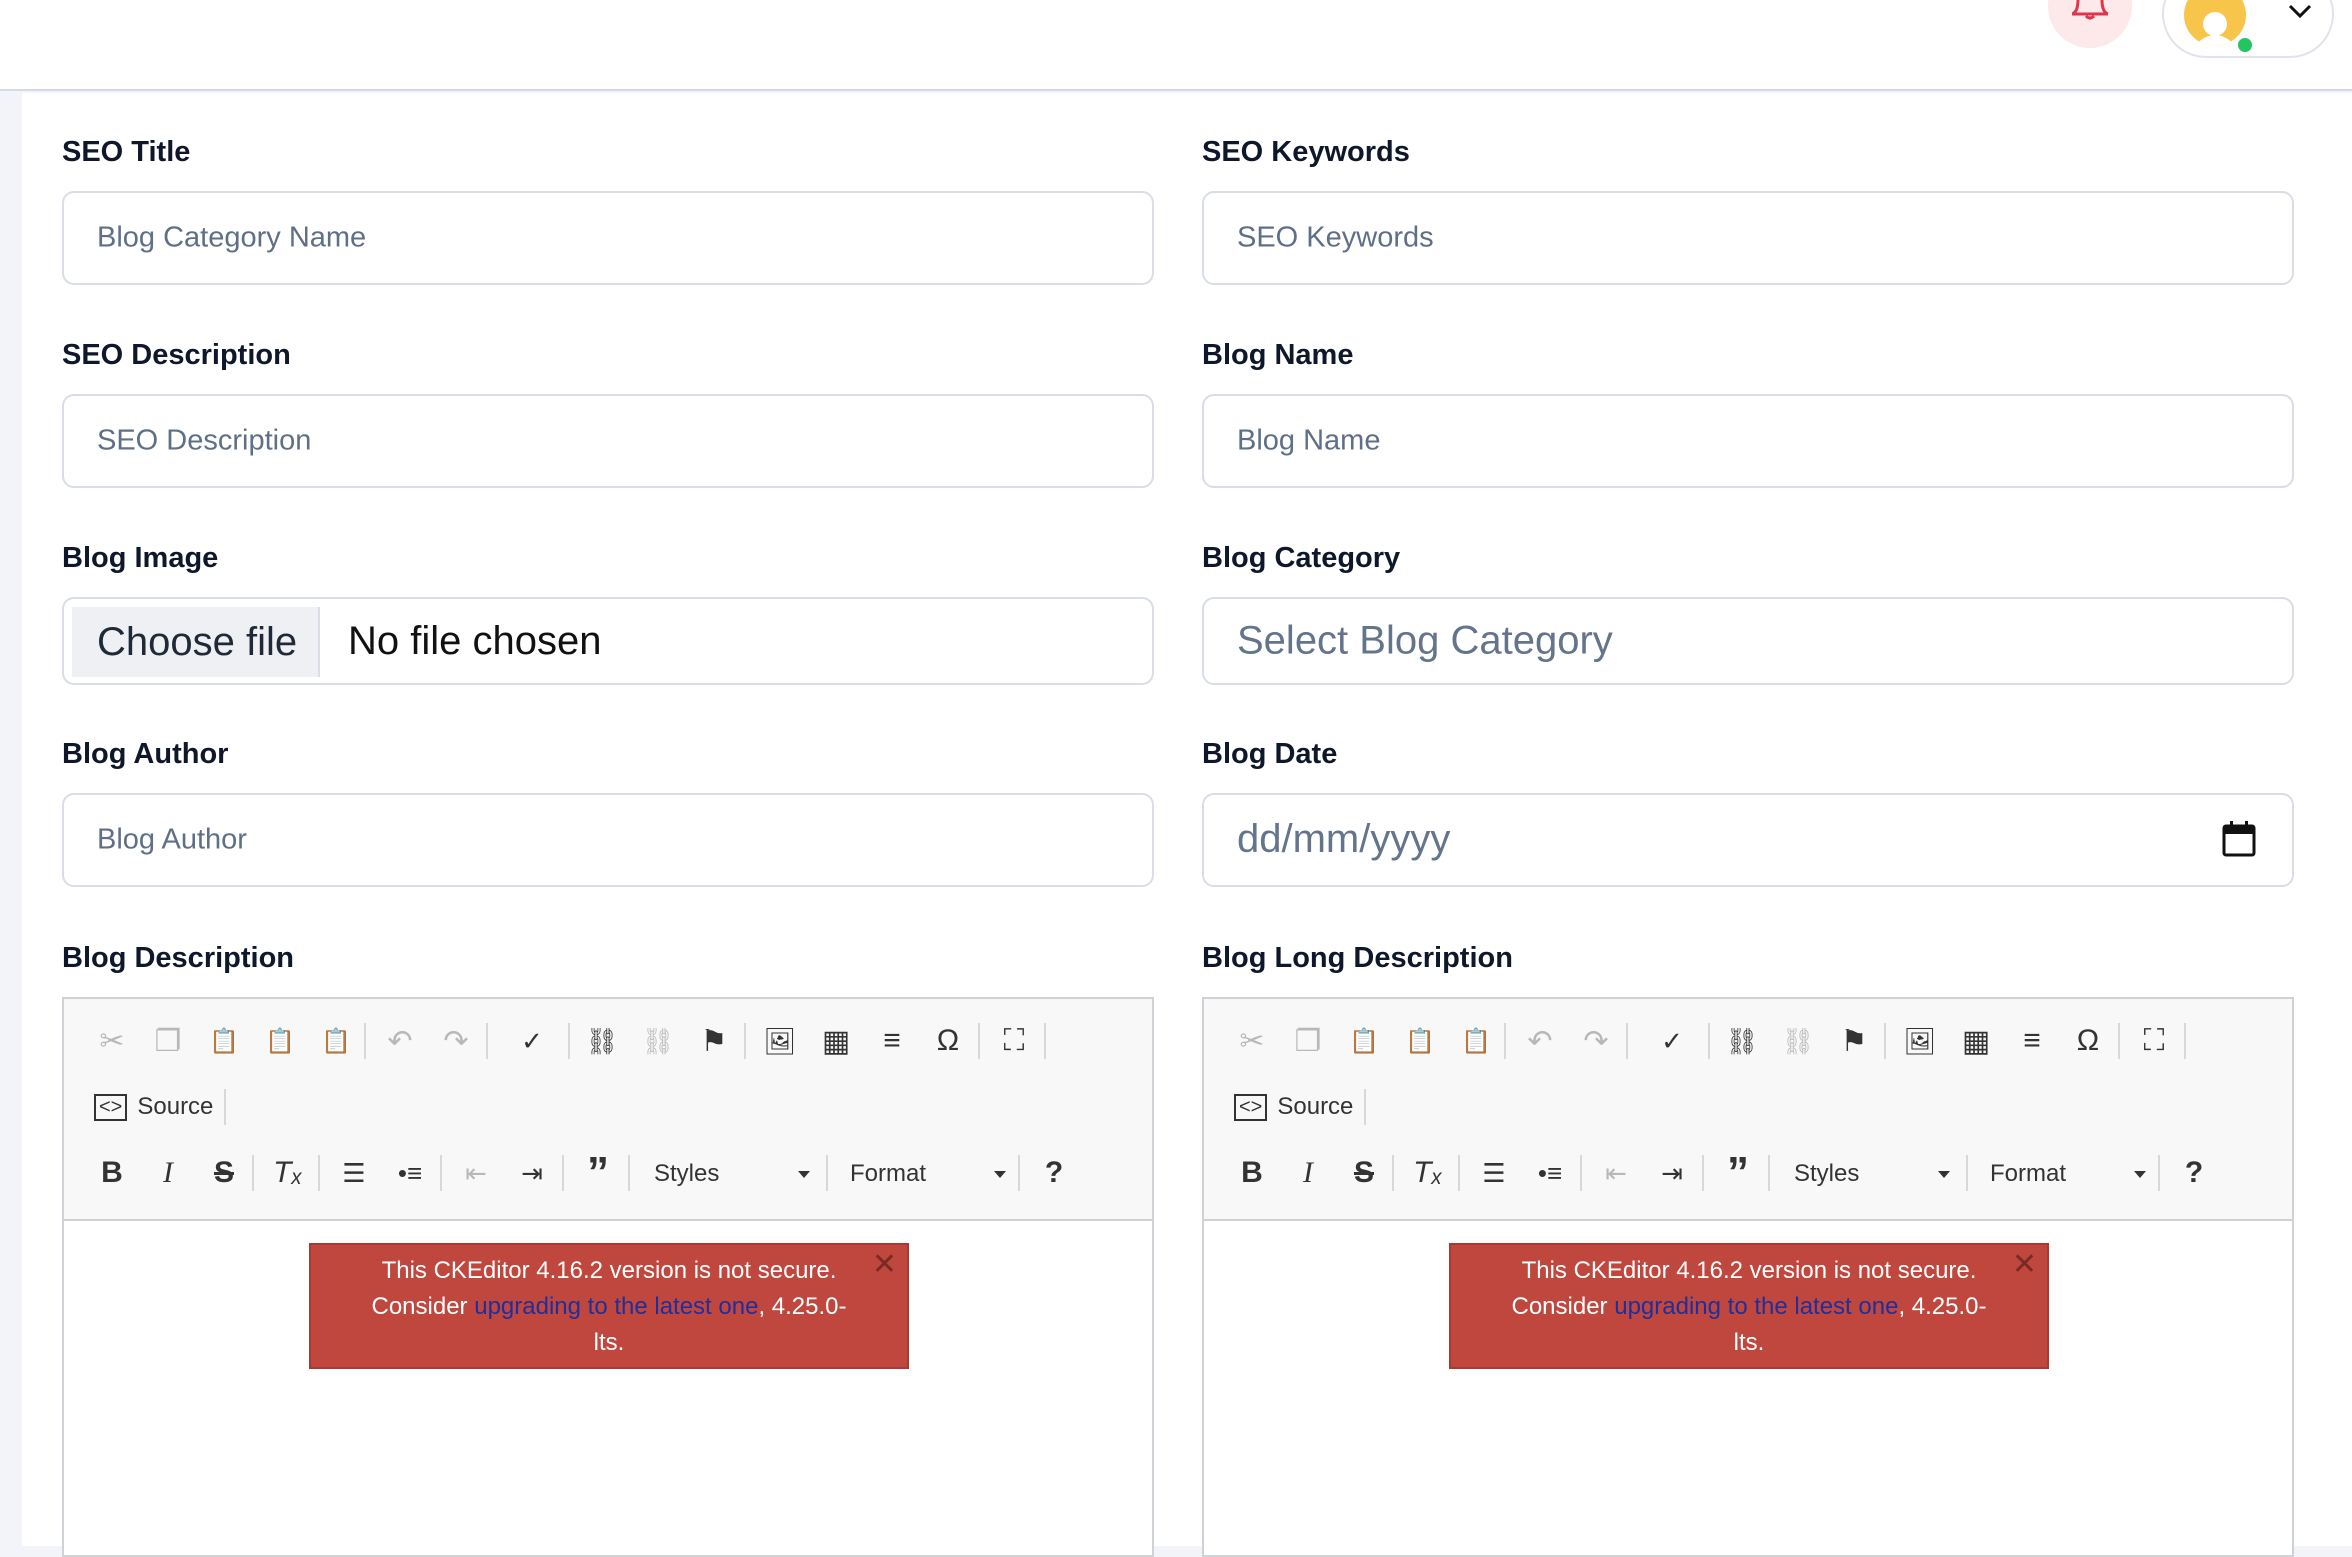 The height and width of the screenshot is (1557, 2352). What do you see at coordinates (608, 840) in the screenshot?
I see `blog-author-input: Blog Author` at bounding box center [608, 840].